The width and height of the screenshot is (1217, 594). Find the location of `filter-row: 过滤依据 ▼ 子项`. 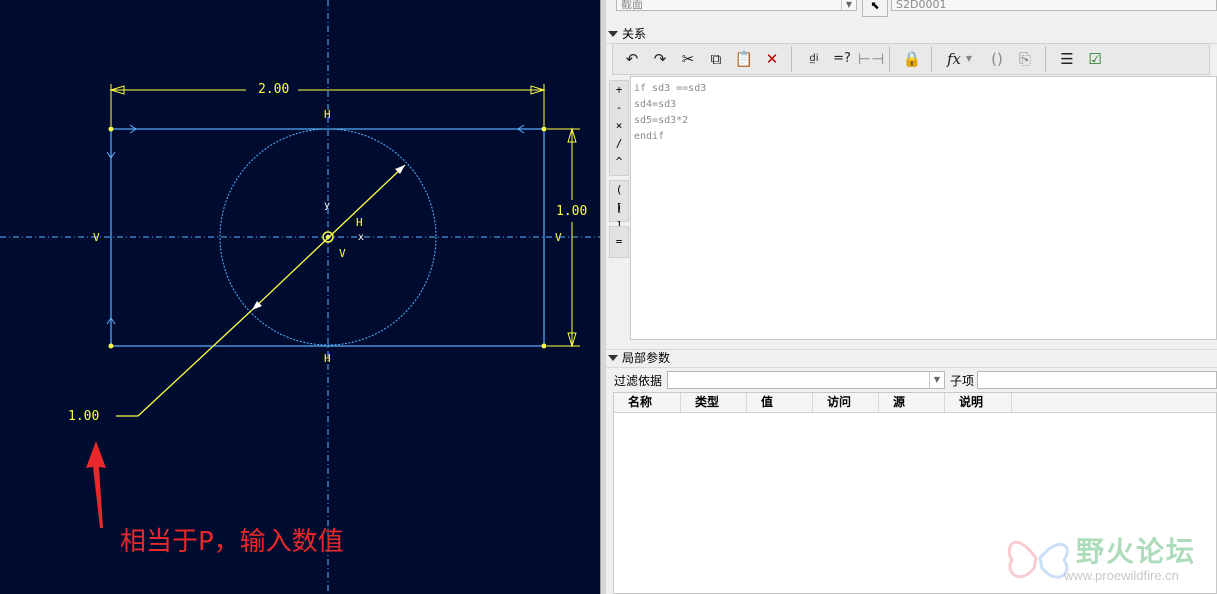

filter-row: 过滤依据 ▼ 子项 is located at coordinates (911, 380).